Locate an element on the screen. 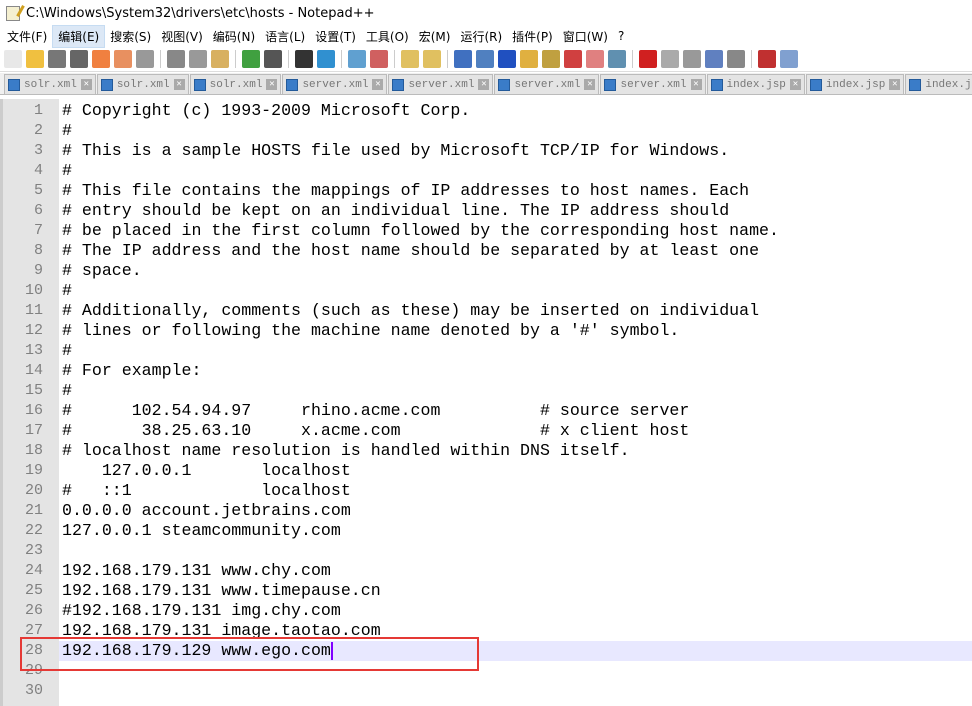 The image size is (972, 706). menu-item: 设置(T) is located at coordinates (335, 36).